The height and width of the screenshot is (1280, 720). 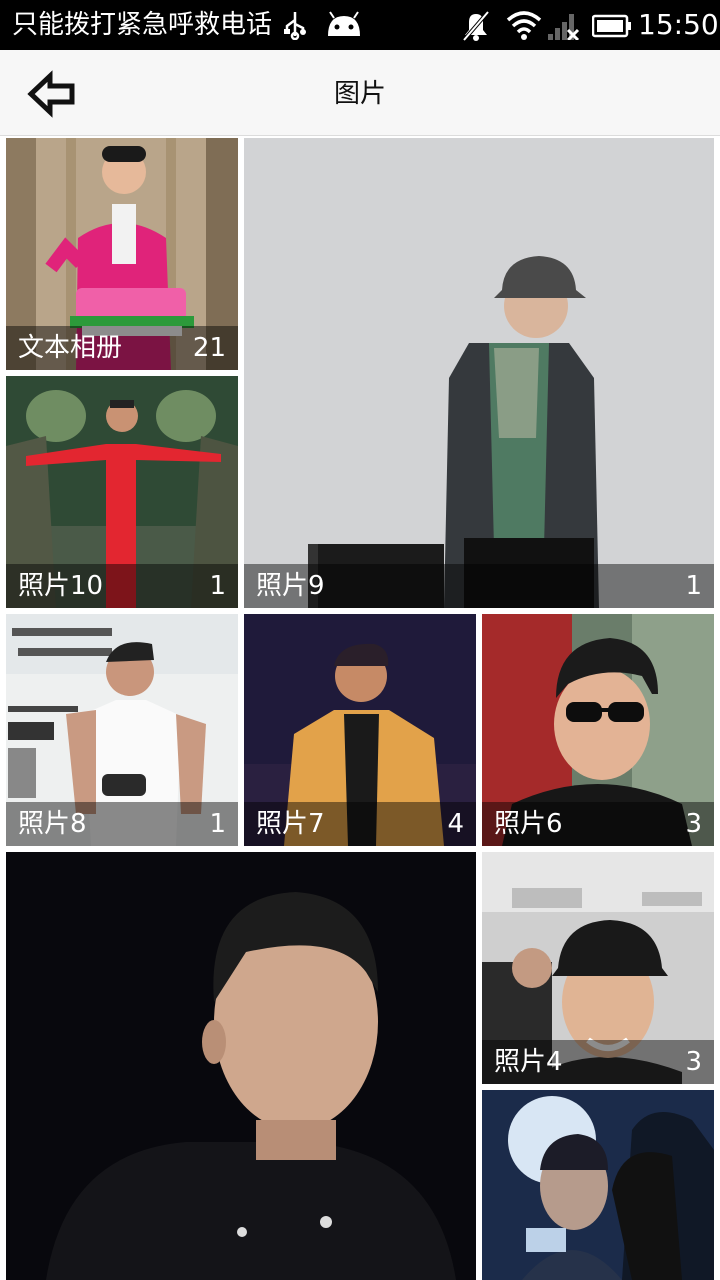 I want to click on album-tile, so click(x=598, y=1185).